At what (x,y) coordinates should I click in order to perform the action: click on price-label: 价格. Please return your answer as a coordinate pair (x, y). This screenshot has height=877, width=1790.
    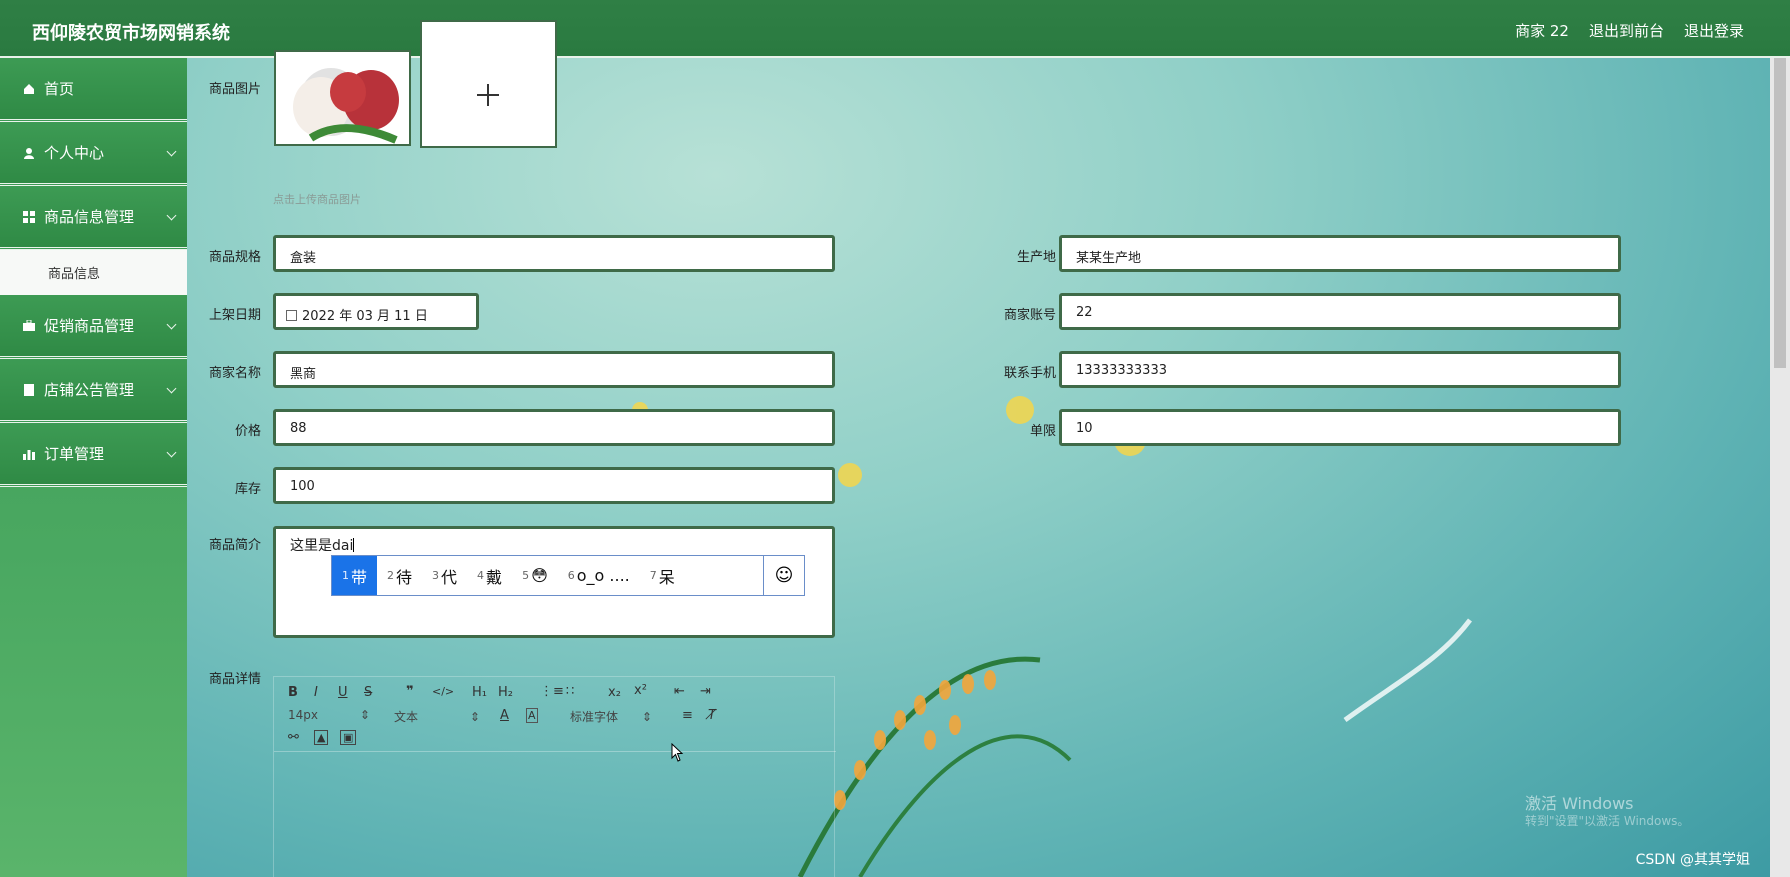
    Looking at the image, I should click on (247, 431).